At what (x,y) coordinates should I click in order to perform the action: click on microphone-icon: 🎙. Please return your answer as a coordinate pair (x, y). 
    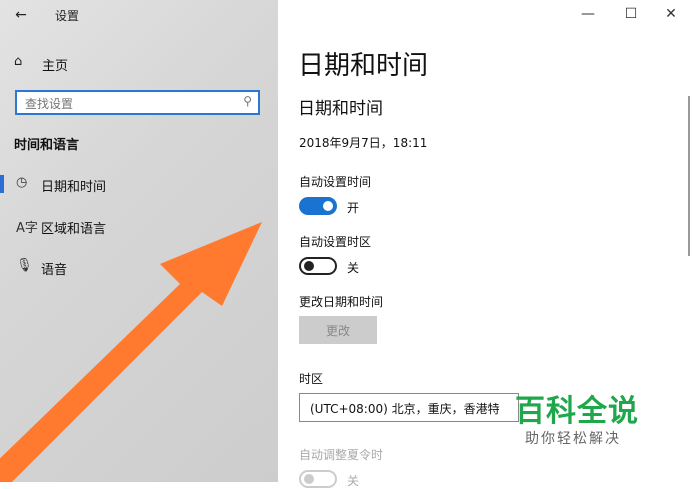
    Looking at the image, I should click on (24, 265).